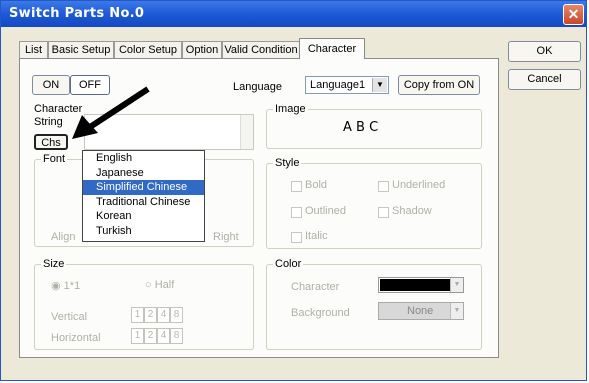  I want to click on language-select: Language1 ▼, so click(347, 85).